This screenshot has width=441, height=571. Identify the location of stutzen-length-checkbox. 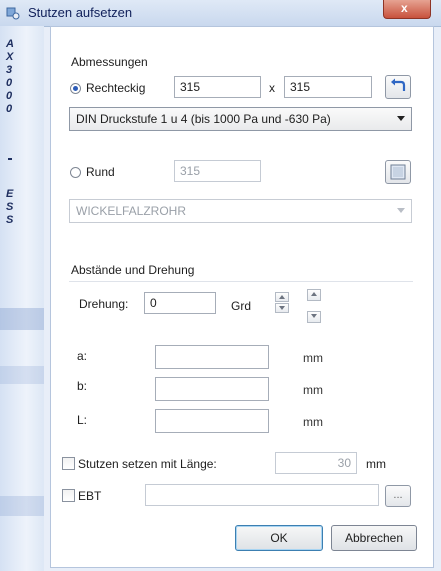
(68, 463).